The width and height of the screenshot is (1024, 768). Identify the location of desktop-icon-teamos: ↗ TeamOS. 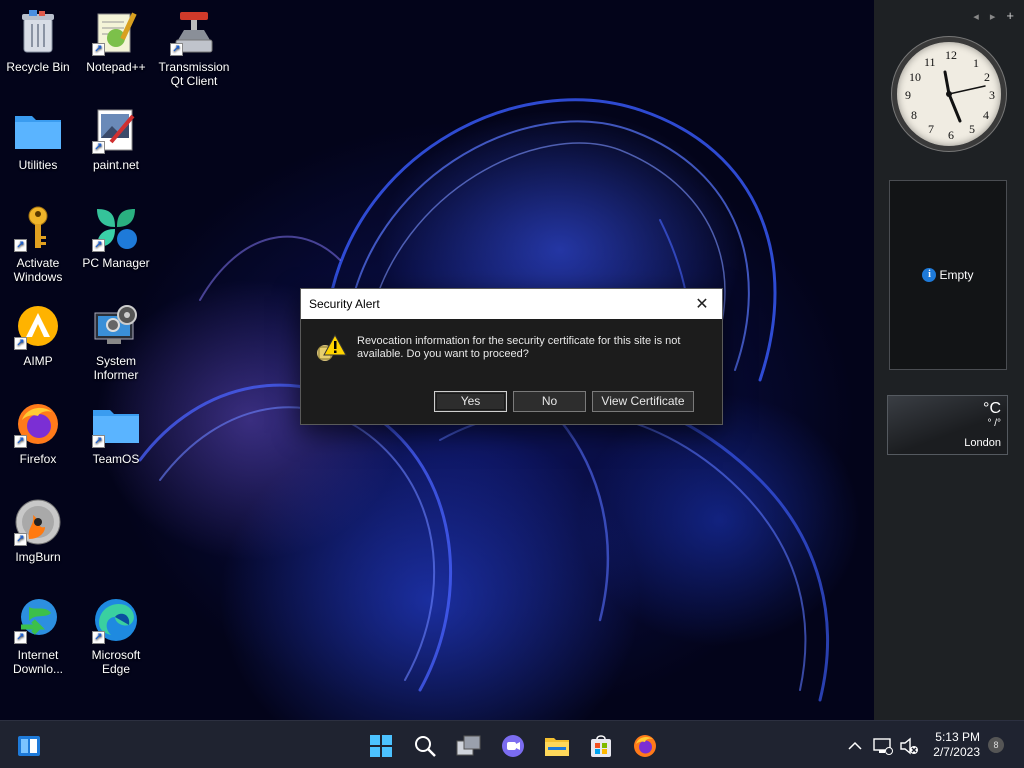
(116, 433).